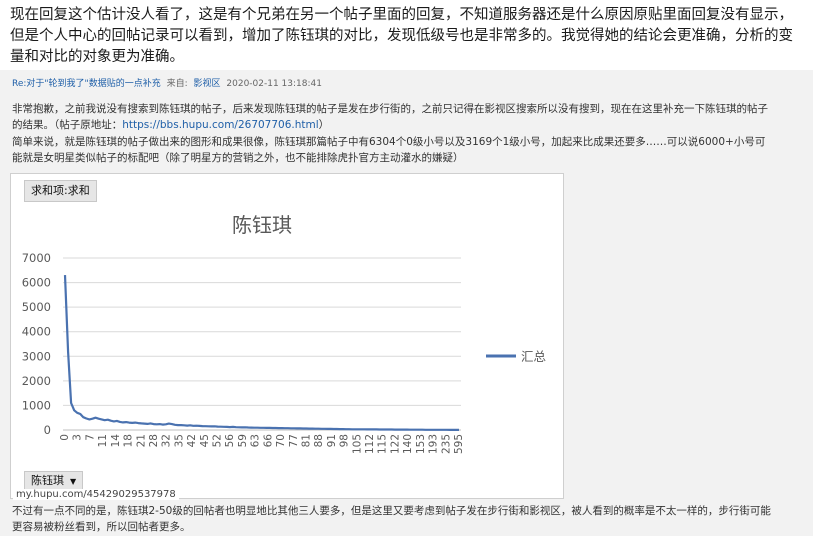 The height and width of the screenshot is (536, 813). I want to click on x-tick-label: 91, so click(332, 440).